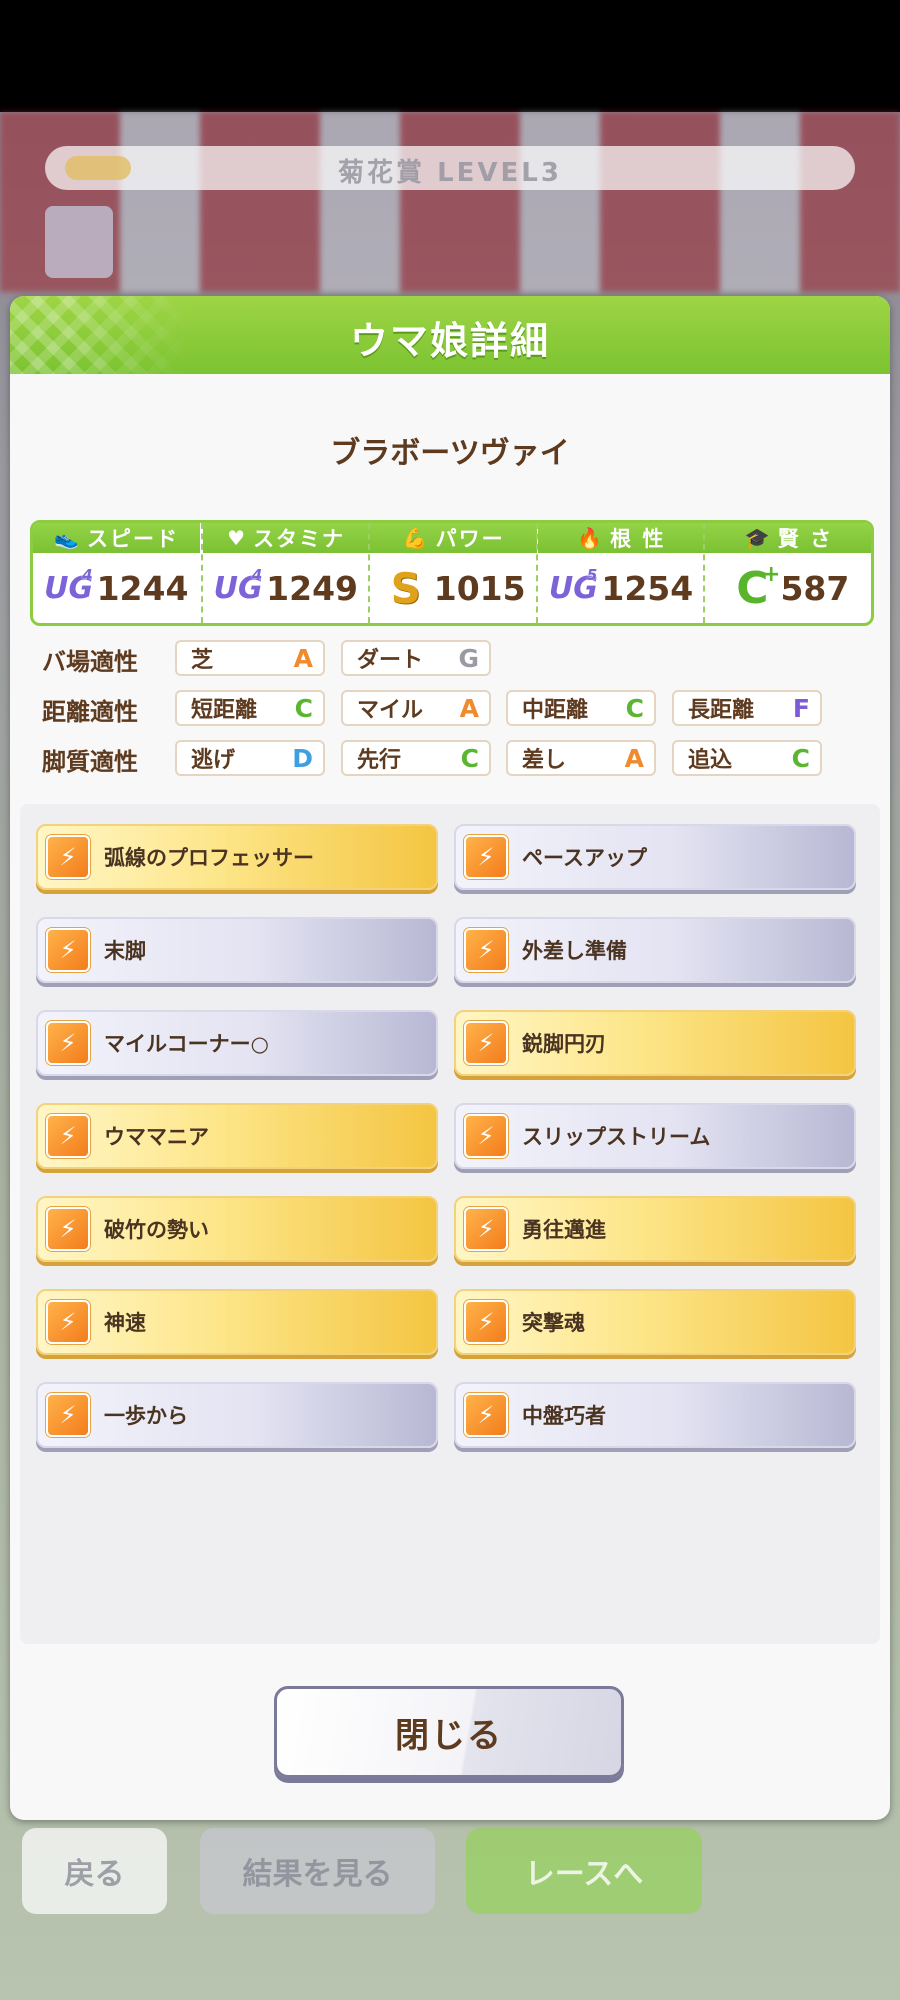  What do you see at coordinates (573, 588) in the screenshot?
I see `stat-rank-badge: UG 5` at bounding box center [573, 588].